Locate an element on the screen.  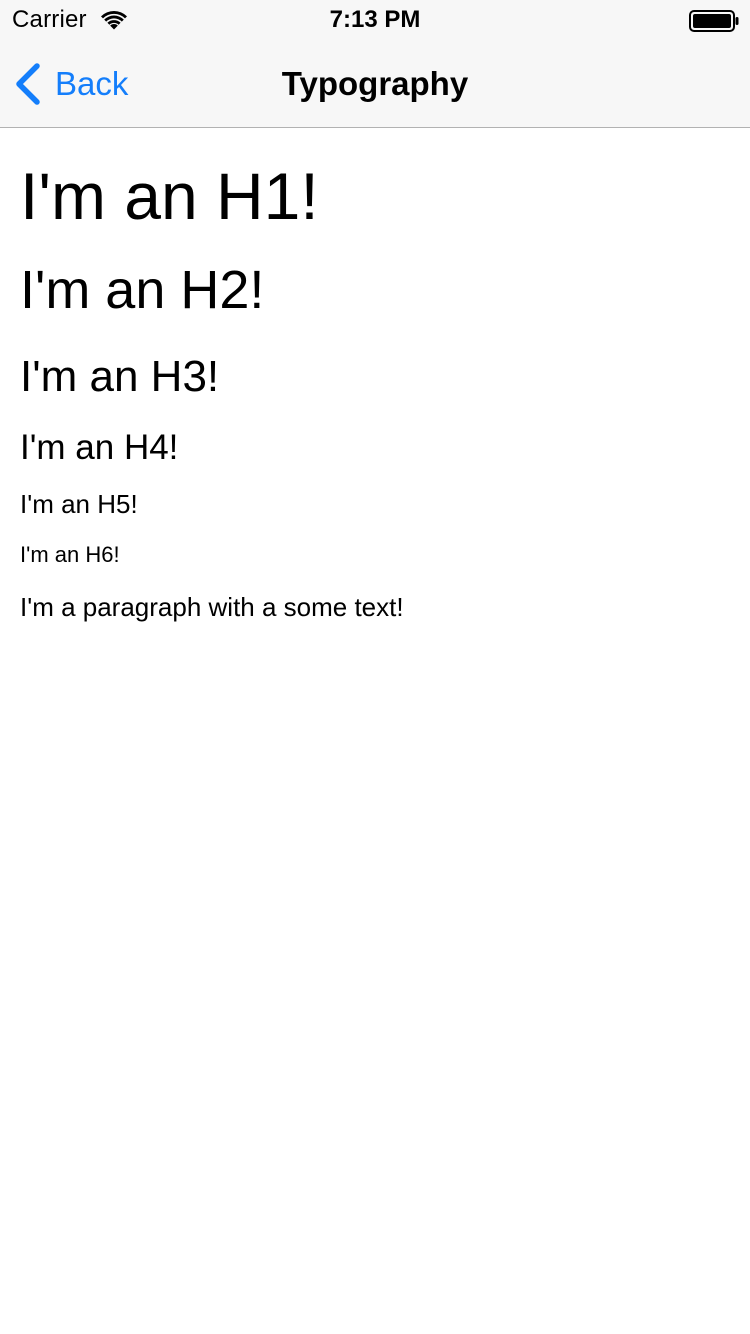
heading-h1: I'm an H1! is located at coordinates (169, 196).